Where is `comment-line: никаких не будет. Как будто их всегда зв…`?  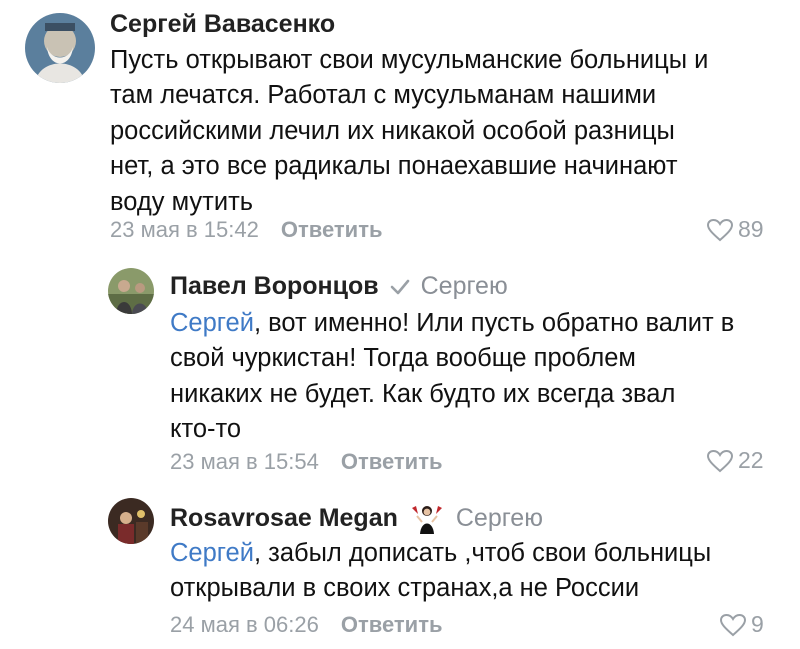
comment-line: никаких не будет. Как будто их всегда зв… is located at coordinates (423, 393).